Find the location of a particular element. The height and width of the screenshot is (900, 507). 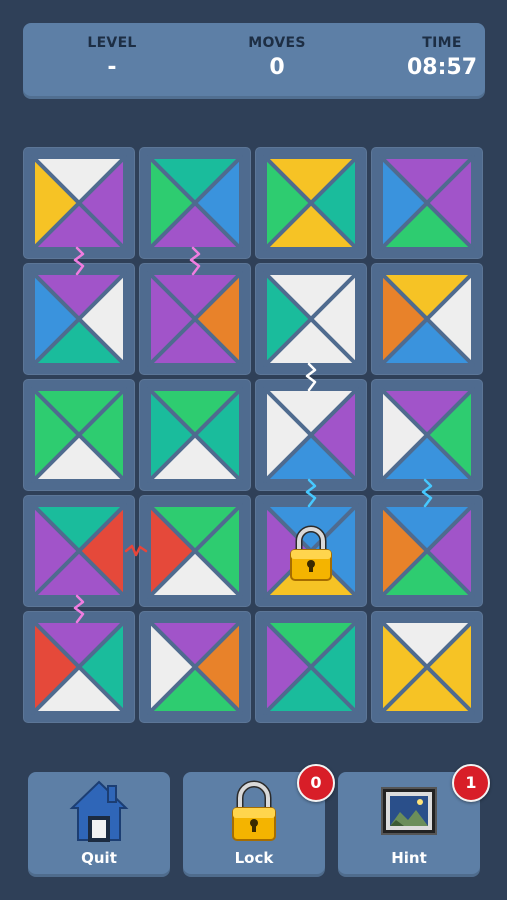

lock-button: Lock 0 is located at coordinates (259, 820).